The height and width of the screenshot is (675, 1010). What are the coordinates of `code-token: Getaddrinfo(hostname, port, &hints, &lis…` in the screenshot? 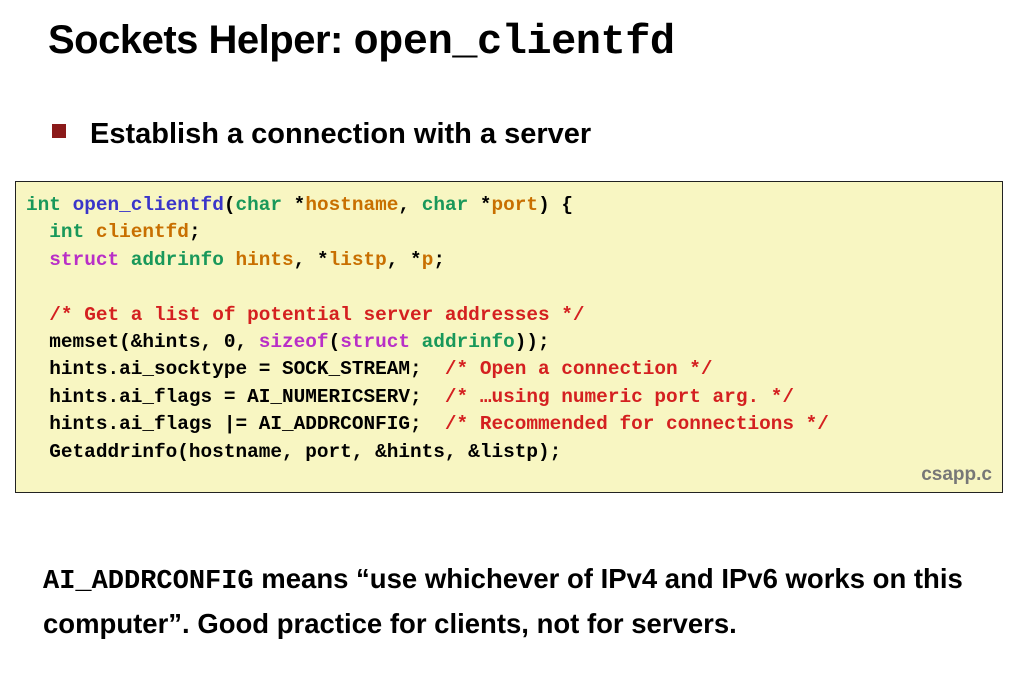 It's located at (294, 451).